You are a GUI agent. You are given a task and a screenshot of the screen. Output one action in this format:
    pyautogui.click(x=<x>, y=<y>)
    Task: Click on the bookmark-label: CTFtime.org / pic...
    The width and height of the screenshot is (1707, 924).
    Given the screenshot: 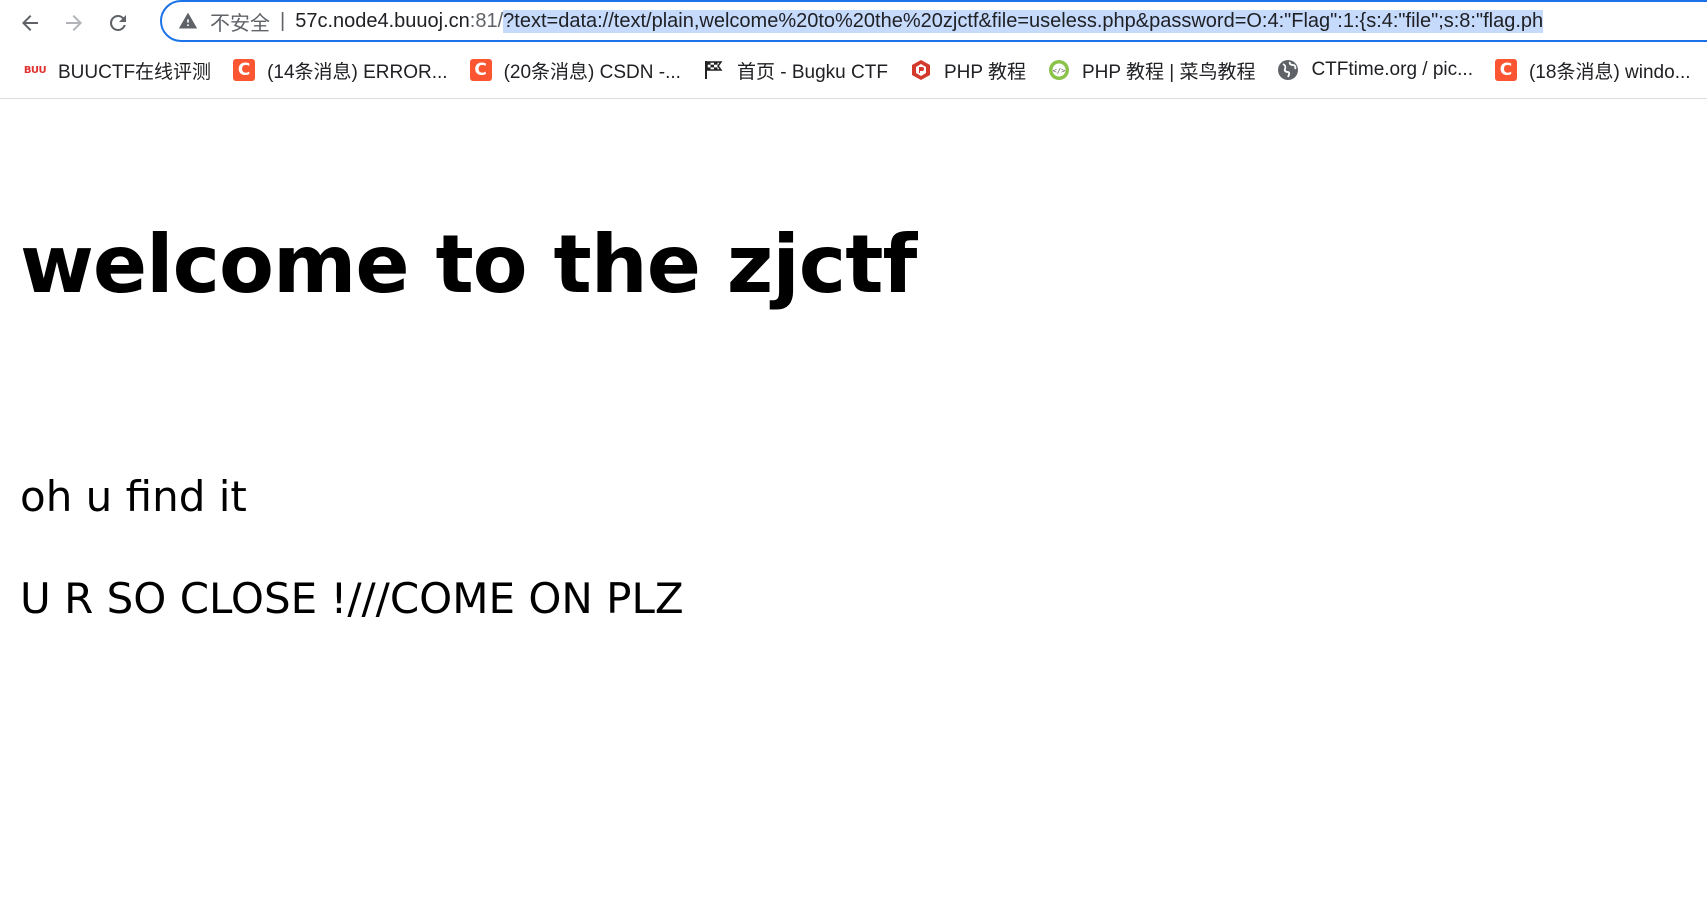 What is the action you would take?
    pyautogui.click(x=1392, y=69)
    